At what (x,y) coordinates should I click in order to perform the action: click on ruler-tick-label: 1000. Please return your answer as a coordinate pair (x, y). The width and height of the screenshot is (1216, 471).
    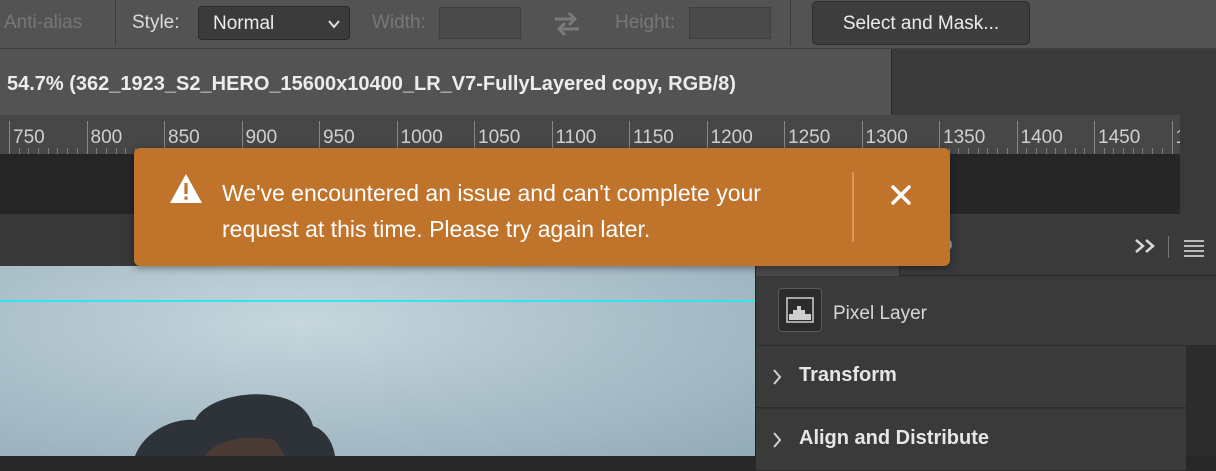
    Looking at the image, I should click on (421, 137).